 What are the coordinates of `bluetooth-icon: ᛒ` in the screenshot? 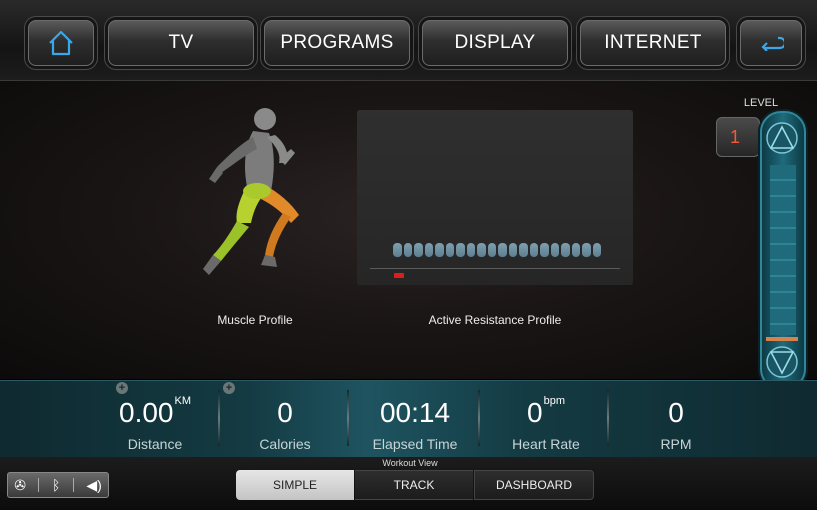 It's located at (56, 485).